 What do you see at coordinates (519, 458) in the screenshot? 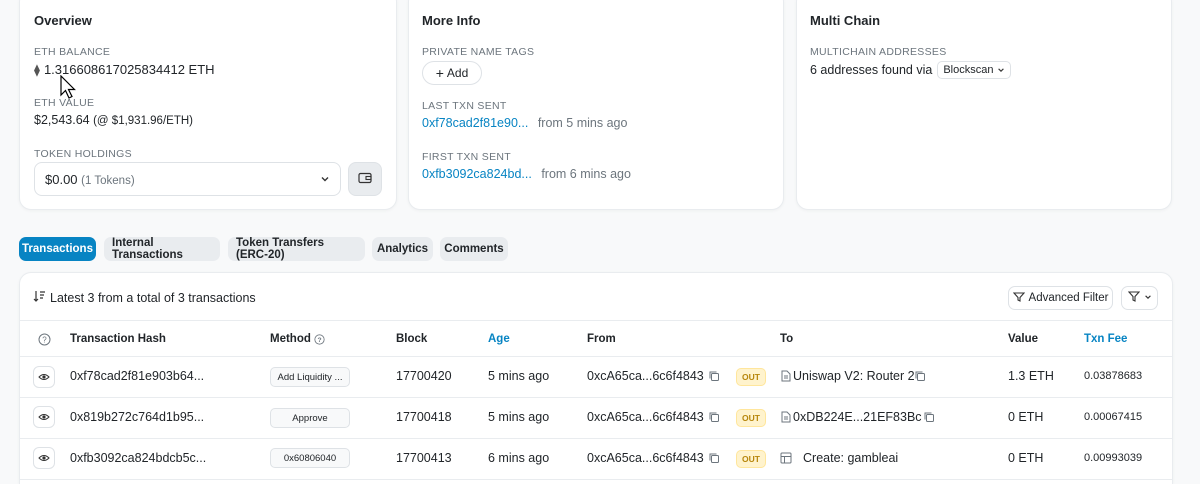
I see `age-text: 6 mins ago` at bounding box center [519, 458].